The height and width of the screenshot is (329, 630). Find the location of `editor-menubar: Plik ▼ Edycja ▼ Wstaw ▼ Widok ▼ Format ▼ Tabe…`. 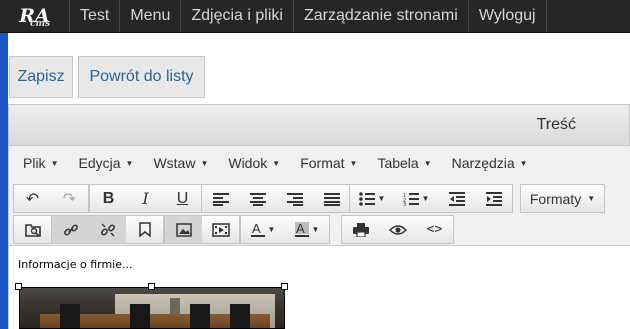

editor-menubar: Plik ▼ Edycja ▼ Wstaw ▼ Widok ▼ Format ▼ Tabe… is located at coordinates (319, 163).